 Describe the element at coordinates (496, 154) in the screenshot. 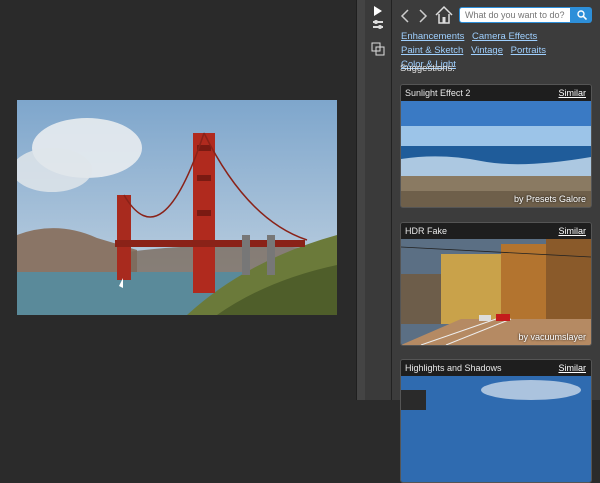

I see `card-preview: by Presets Galore` at that location.